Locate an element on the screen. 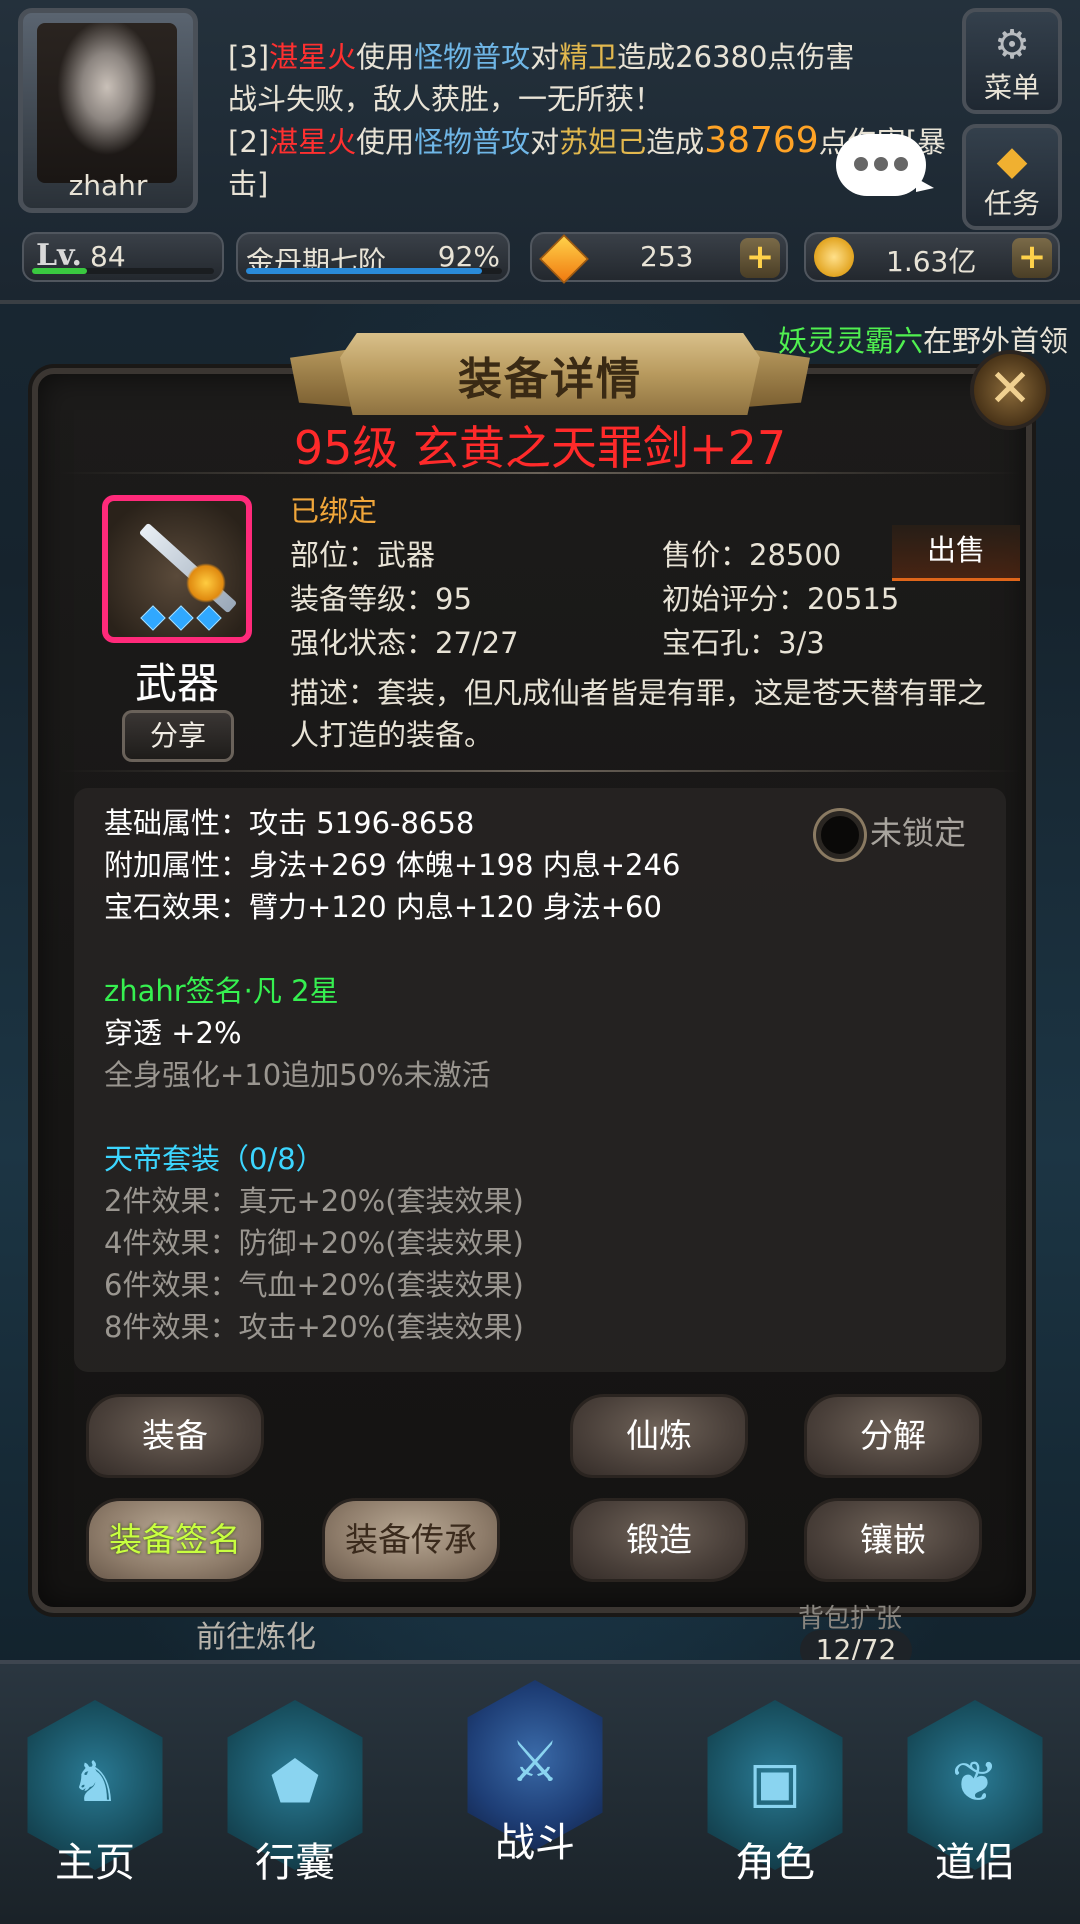 The width and height of the screenshot is (1080, 1924). nav-role-label: 角色 is located at coordinates (775, 1863).